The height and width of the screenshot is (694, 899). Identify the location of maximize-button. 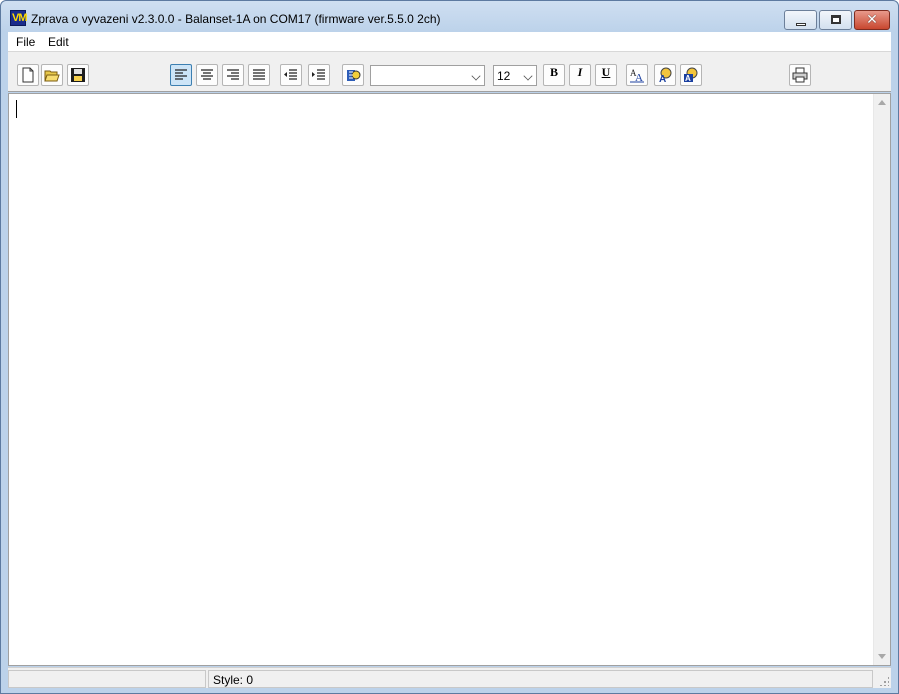
(835, 20).